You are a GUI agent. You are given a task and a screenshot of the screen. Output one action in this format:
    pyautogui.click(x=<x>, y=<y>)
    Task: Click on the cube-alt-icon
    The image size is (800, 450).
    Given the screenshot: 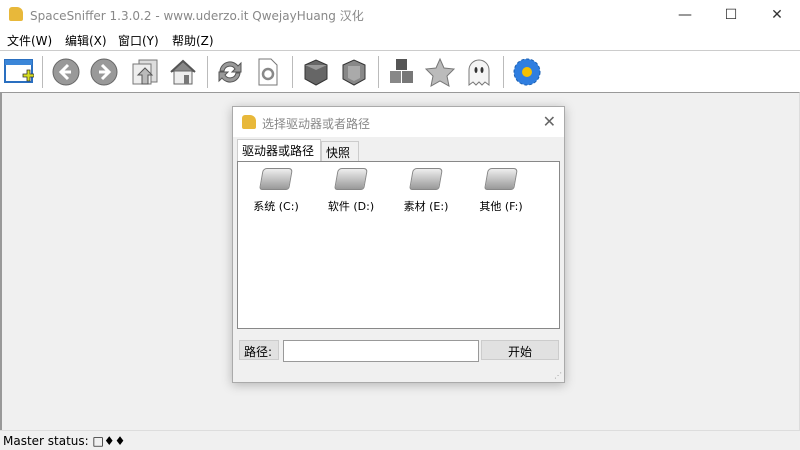 What is the action you would take?
    pyautogui.click(x=354, y=72)
    